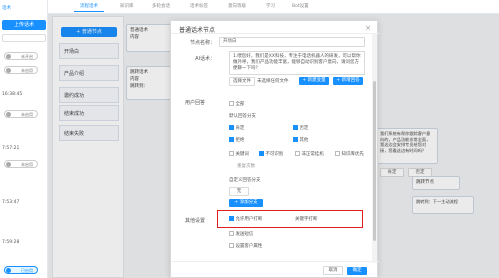 Image resolution: width=499 pixels, height=278 pixels. What do you see at coordinates (231, 245) in the screenshot?
I see `set-attr-checkbox` at bounding box center [231, 245].